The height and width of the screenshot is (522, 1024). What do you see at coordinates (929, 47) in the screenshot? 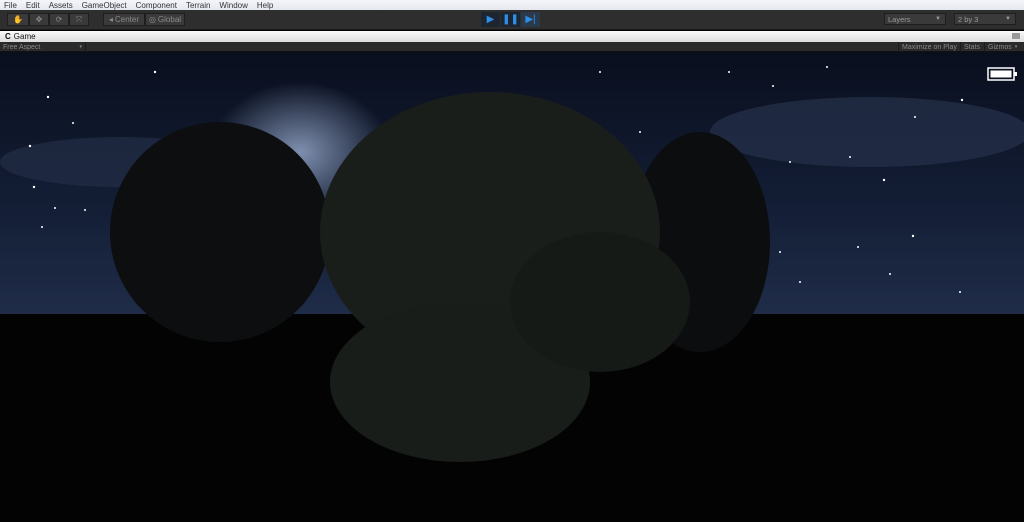
I see `maximize-on-play-toggle: Maximize on Play` at bounding box center [929, 47].